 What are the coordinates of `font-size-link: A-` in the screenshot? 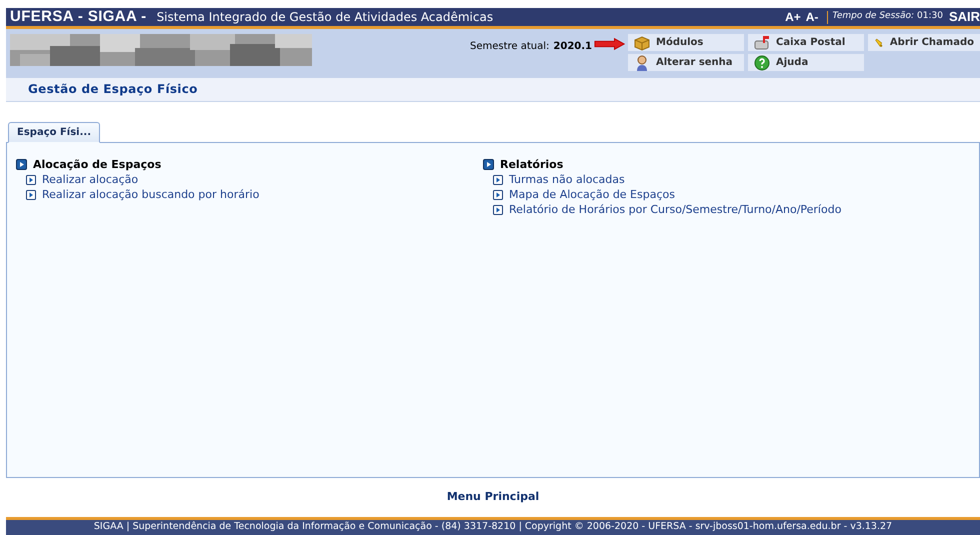 It's located at (812, 17).